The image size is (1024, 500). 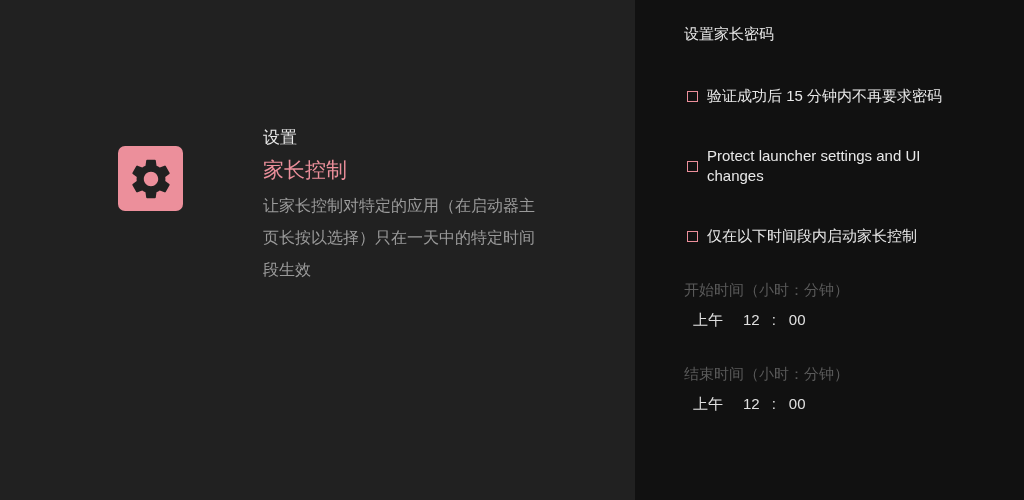 What do you see at coordinates (305, 170) in the screenshot?
I see `page-title: 家长控制` at bounding box center [305, 170].